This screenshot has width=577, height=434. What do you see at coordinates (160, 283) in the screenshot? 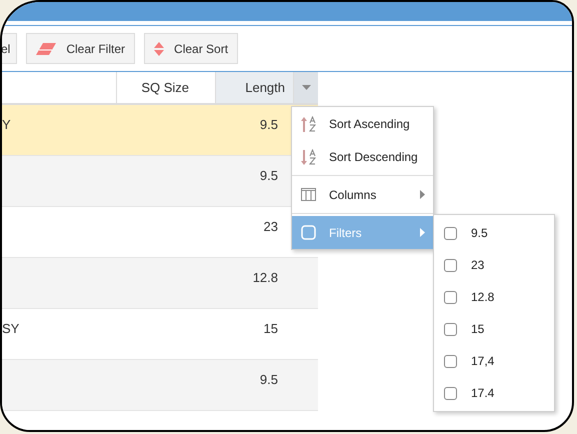
I see `table-row: 12.8` at bounding box center [160, 283].